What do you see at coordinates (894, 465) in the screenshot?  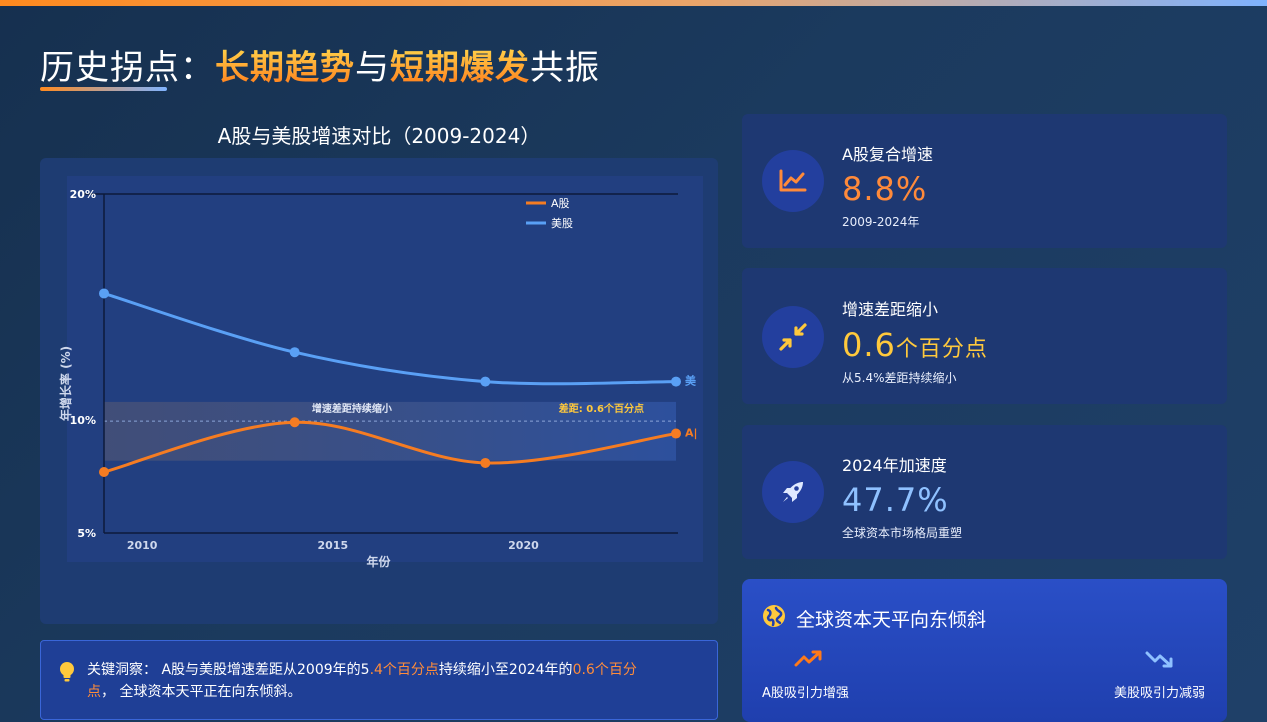 I see `card-label: 2024年加速度` at bounding box center [894, 465].